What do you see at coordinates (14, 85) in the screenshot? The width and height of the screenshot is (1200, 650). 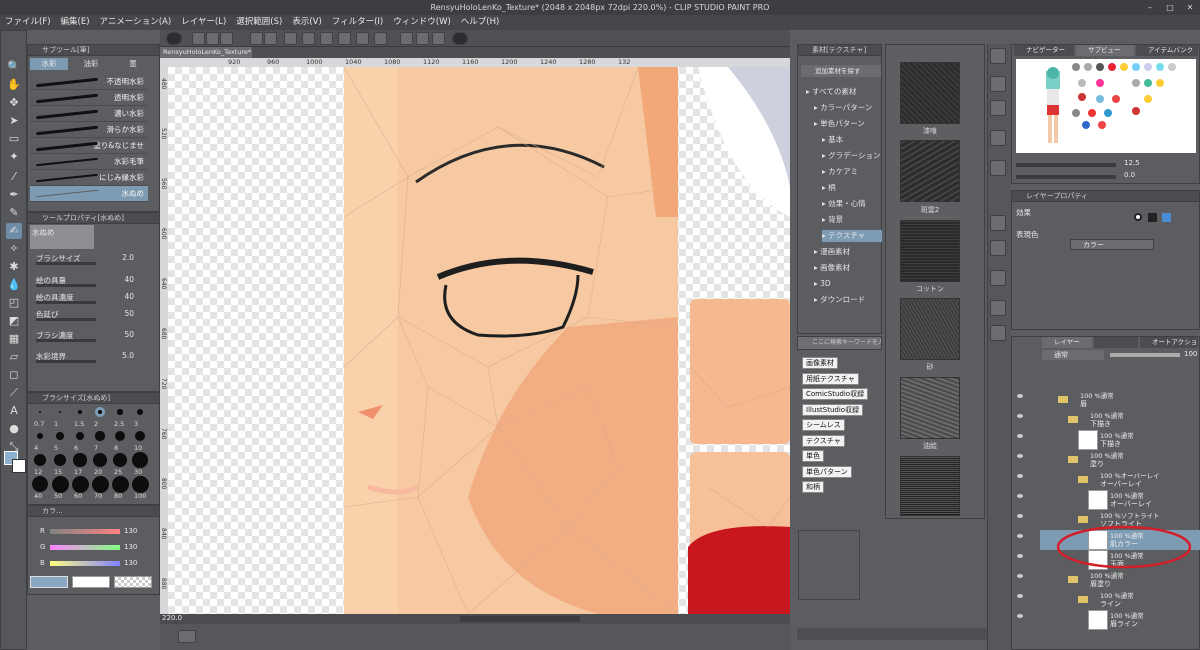 I see `hand-tool-icon: ✋` at bounding box center [14, 85].